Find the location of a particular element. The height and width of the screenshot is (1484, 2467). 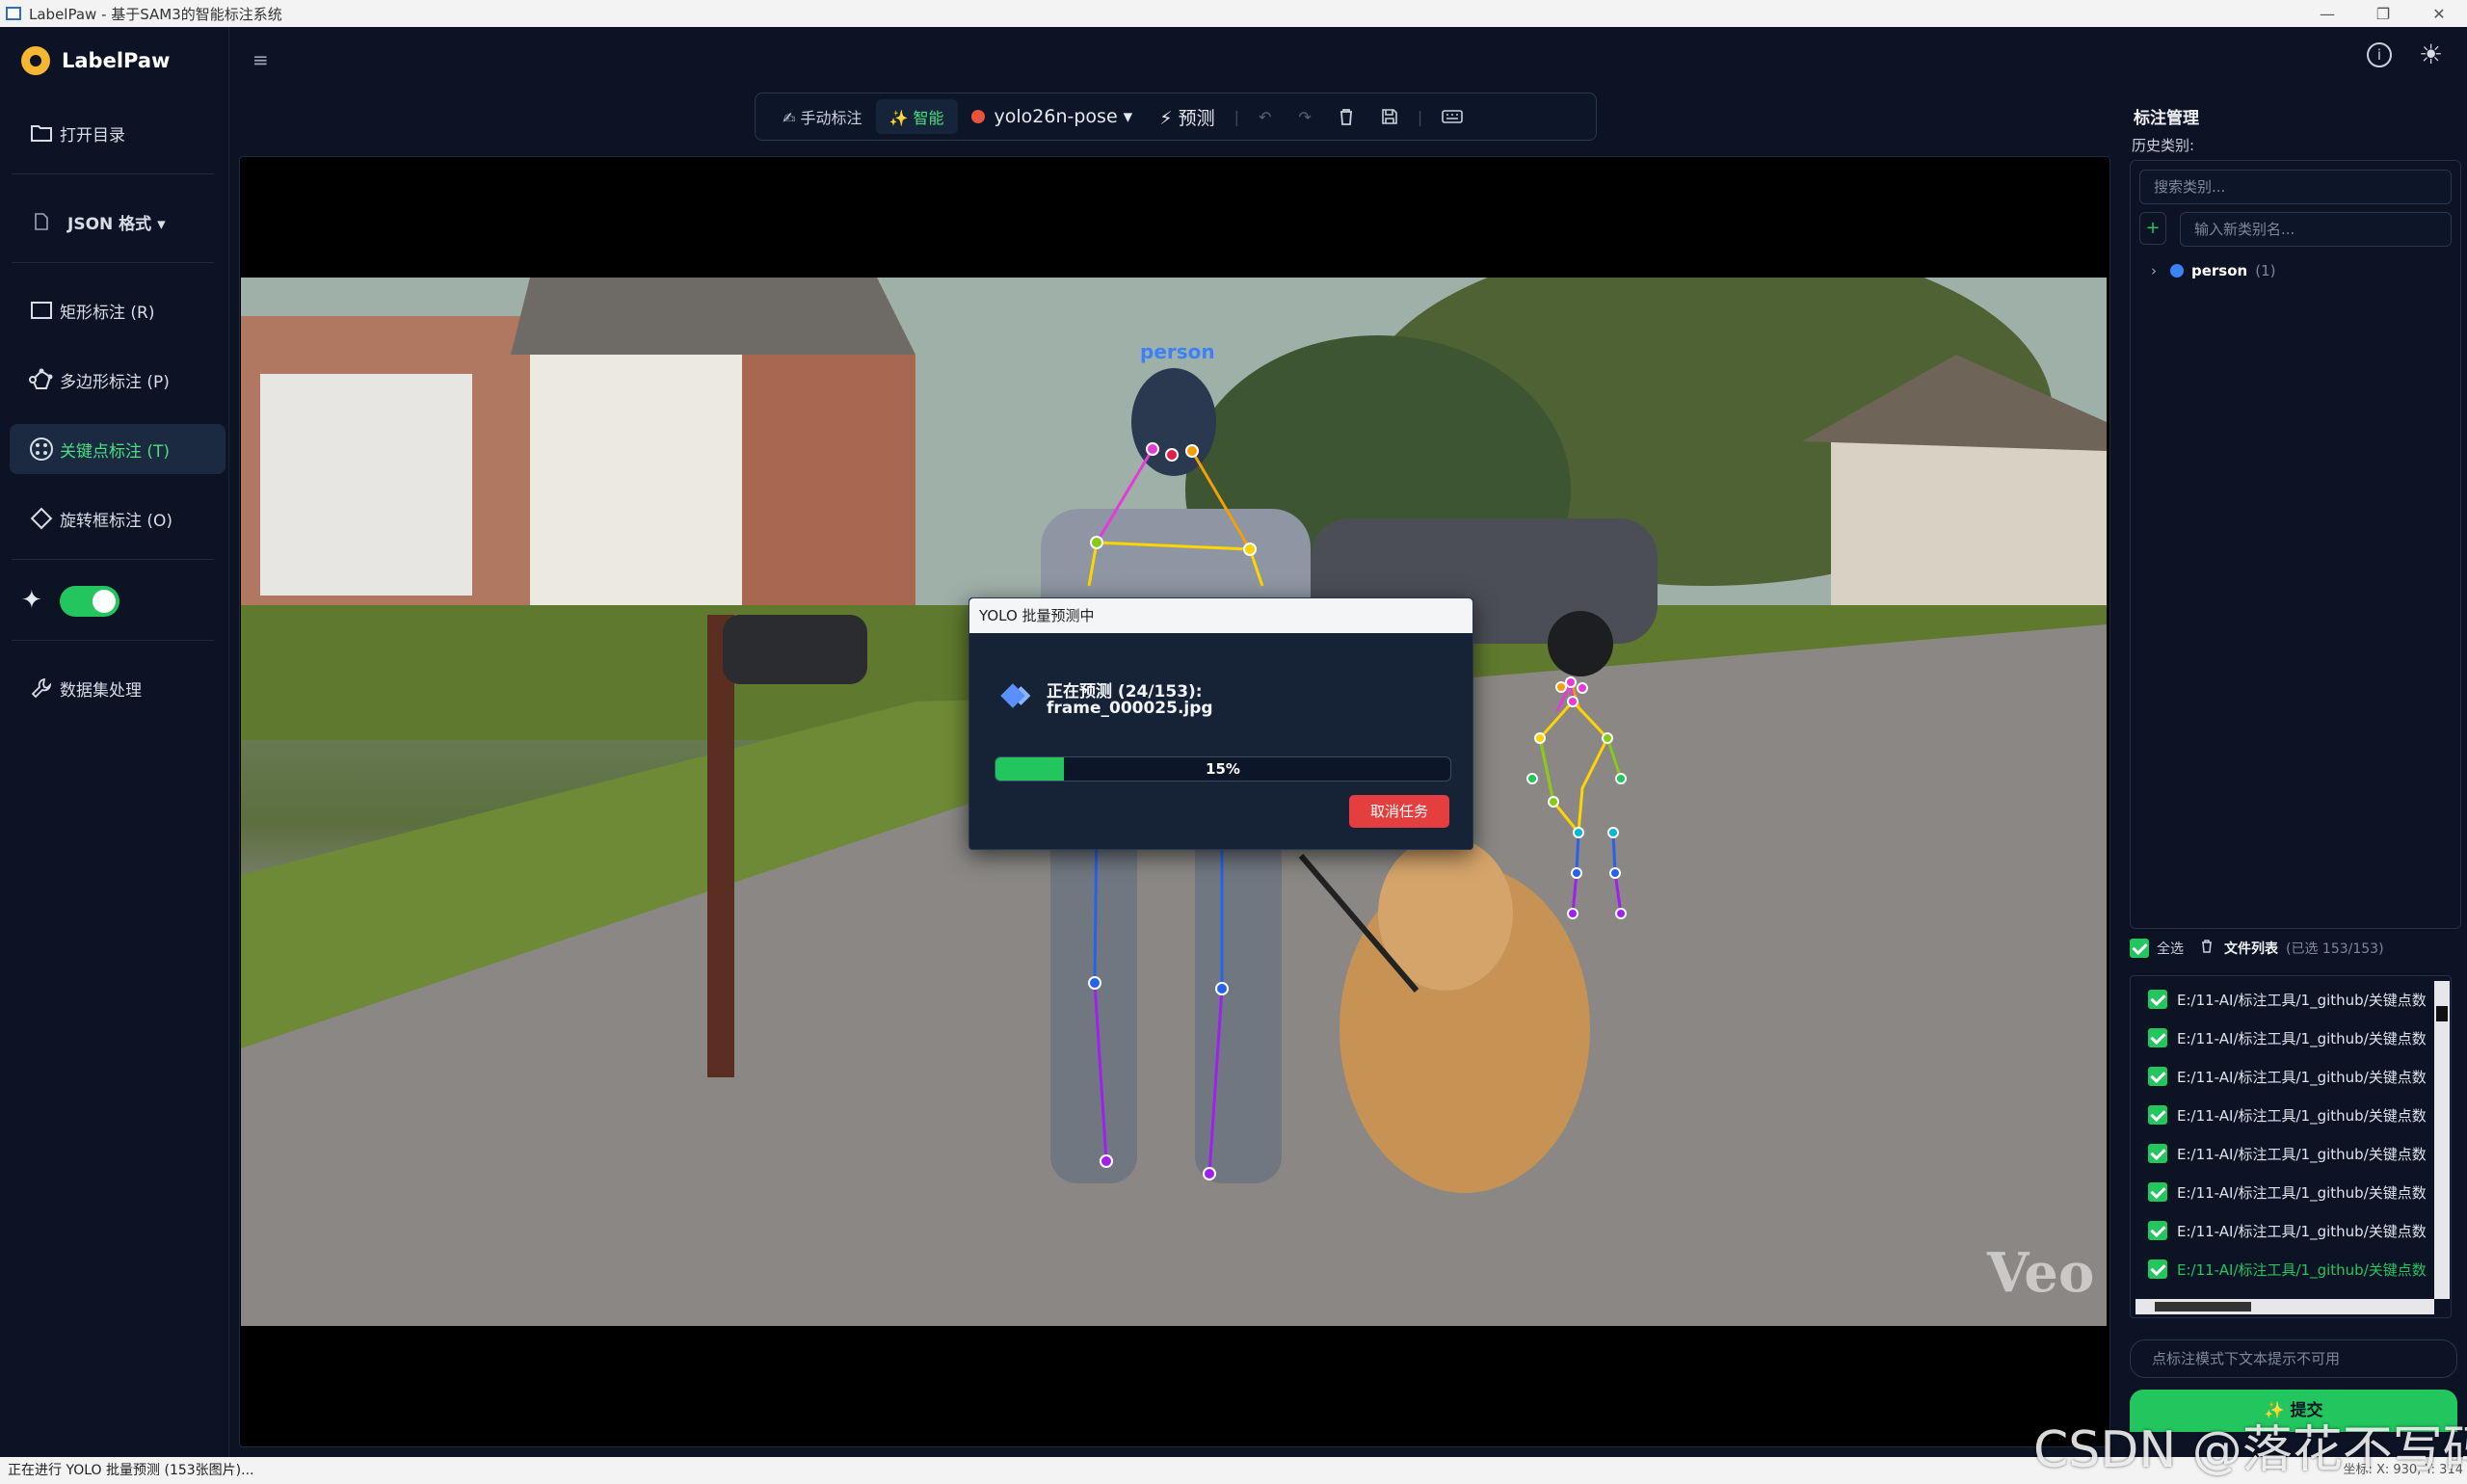

sun-icon: ☀ is located at coordinates (2431, 54).